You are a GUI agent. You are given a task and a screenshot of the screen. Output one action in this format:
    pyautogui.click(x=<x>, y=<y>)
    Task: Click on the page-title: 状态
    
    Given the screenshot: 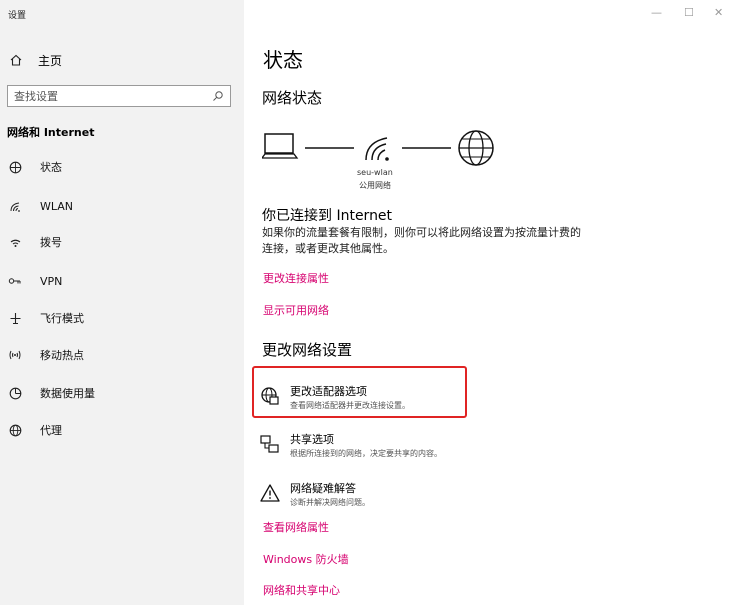 What is the action you would take?
    pyautogui.click(x=283, y=60)
    